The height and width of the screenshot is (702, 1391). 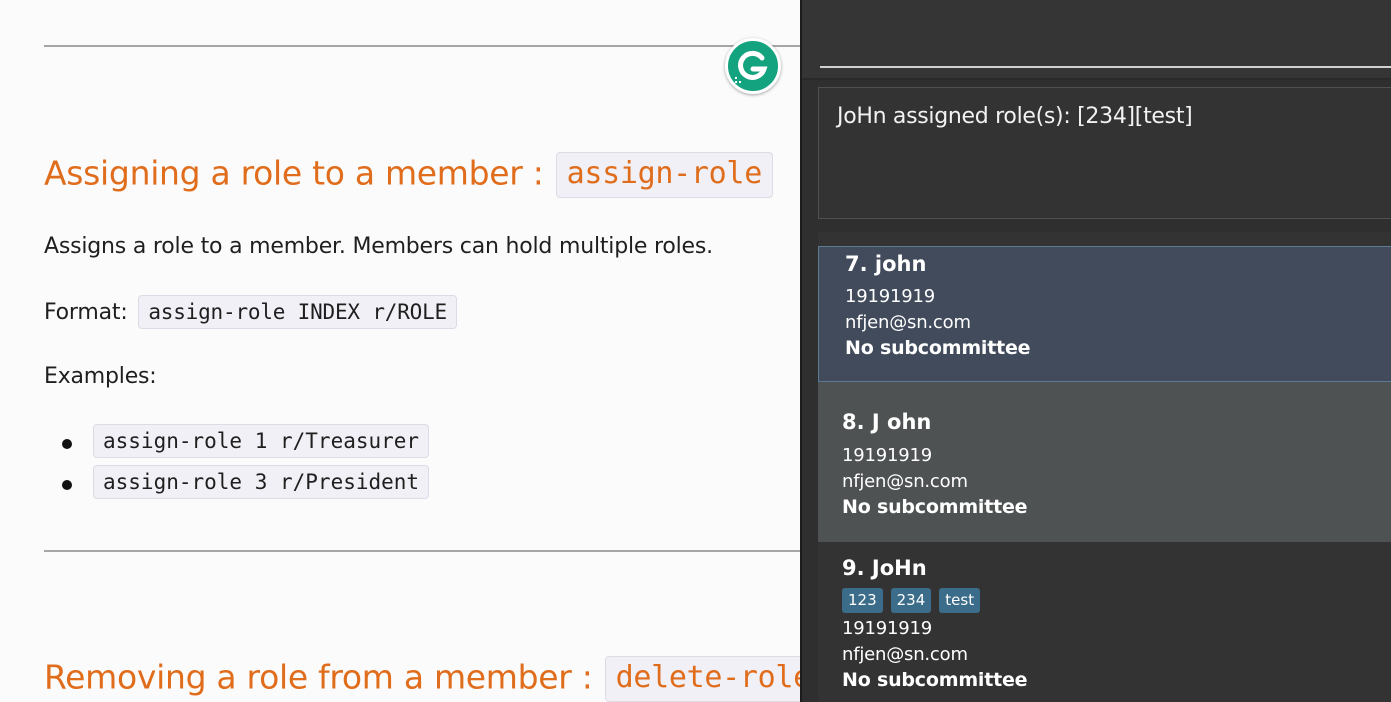 I want to click on command-input-underline, so click(x=1105, y=67).